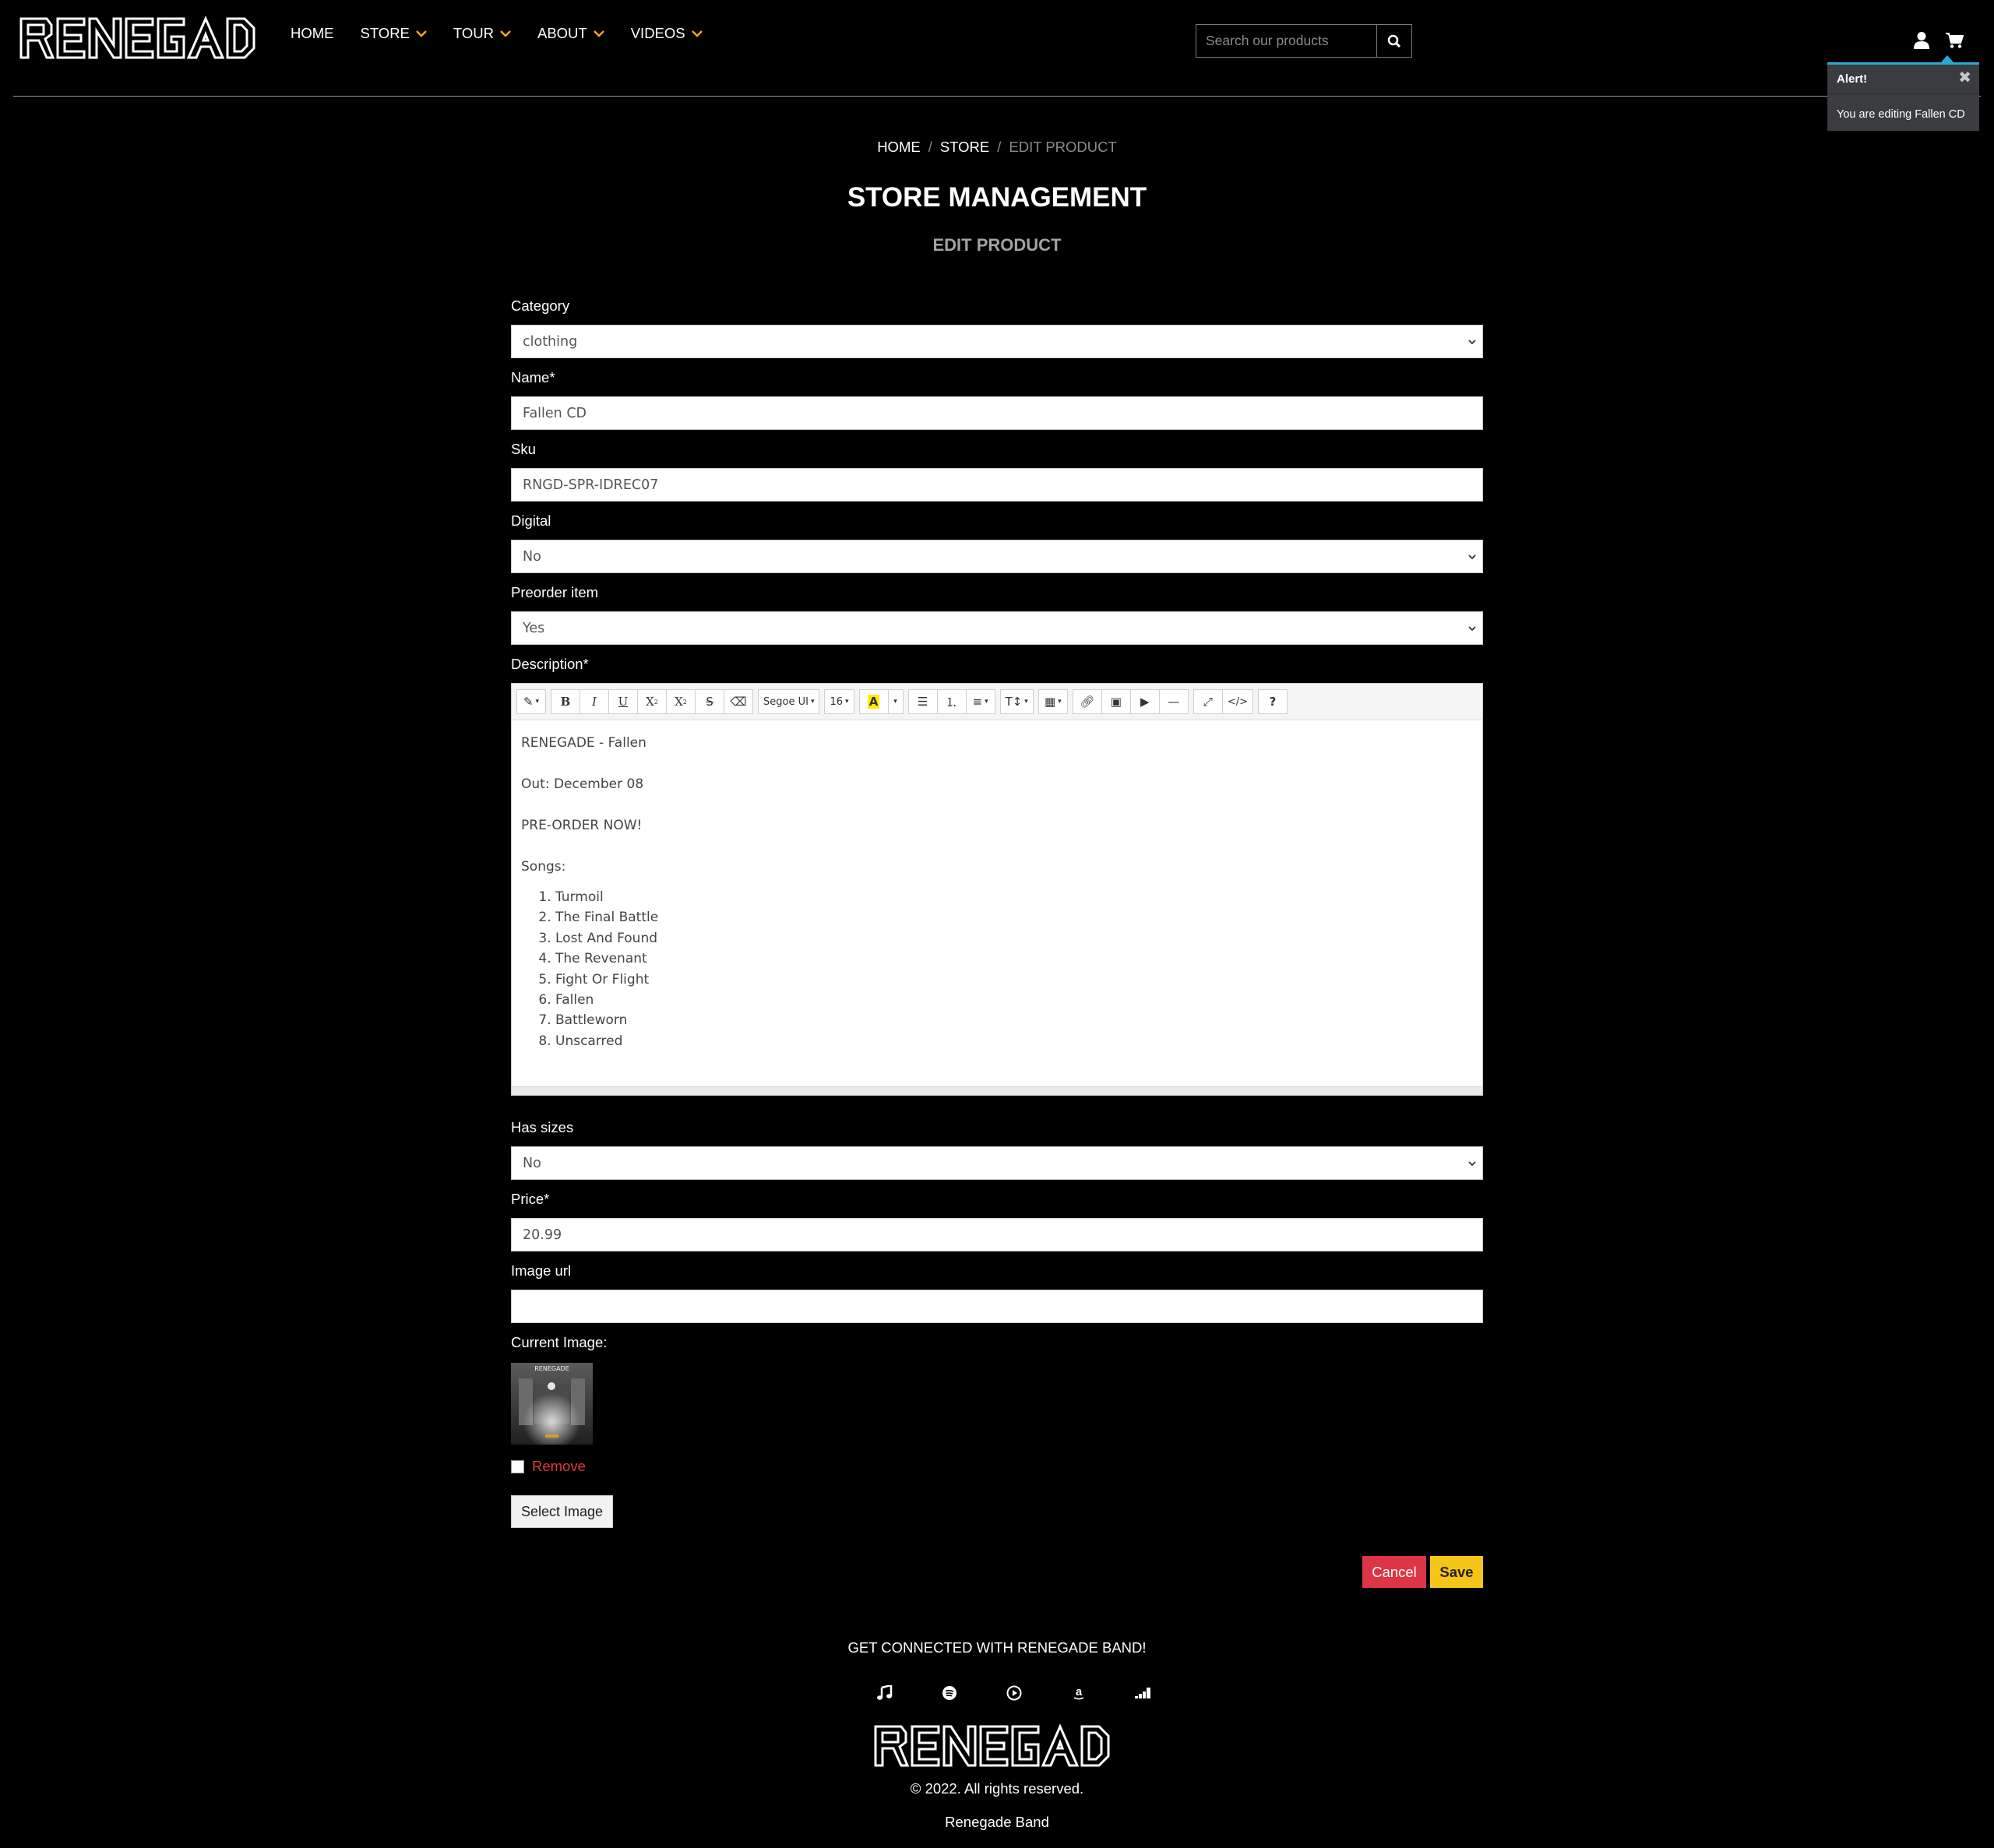 The height and width of the screenshot is (1848, 1994). What do you see at coordinates (559, 1466) in the screenshot?
I see `remove-image-label: Remove` at bounding box center [559, 1466].